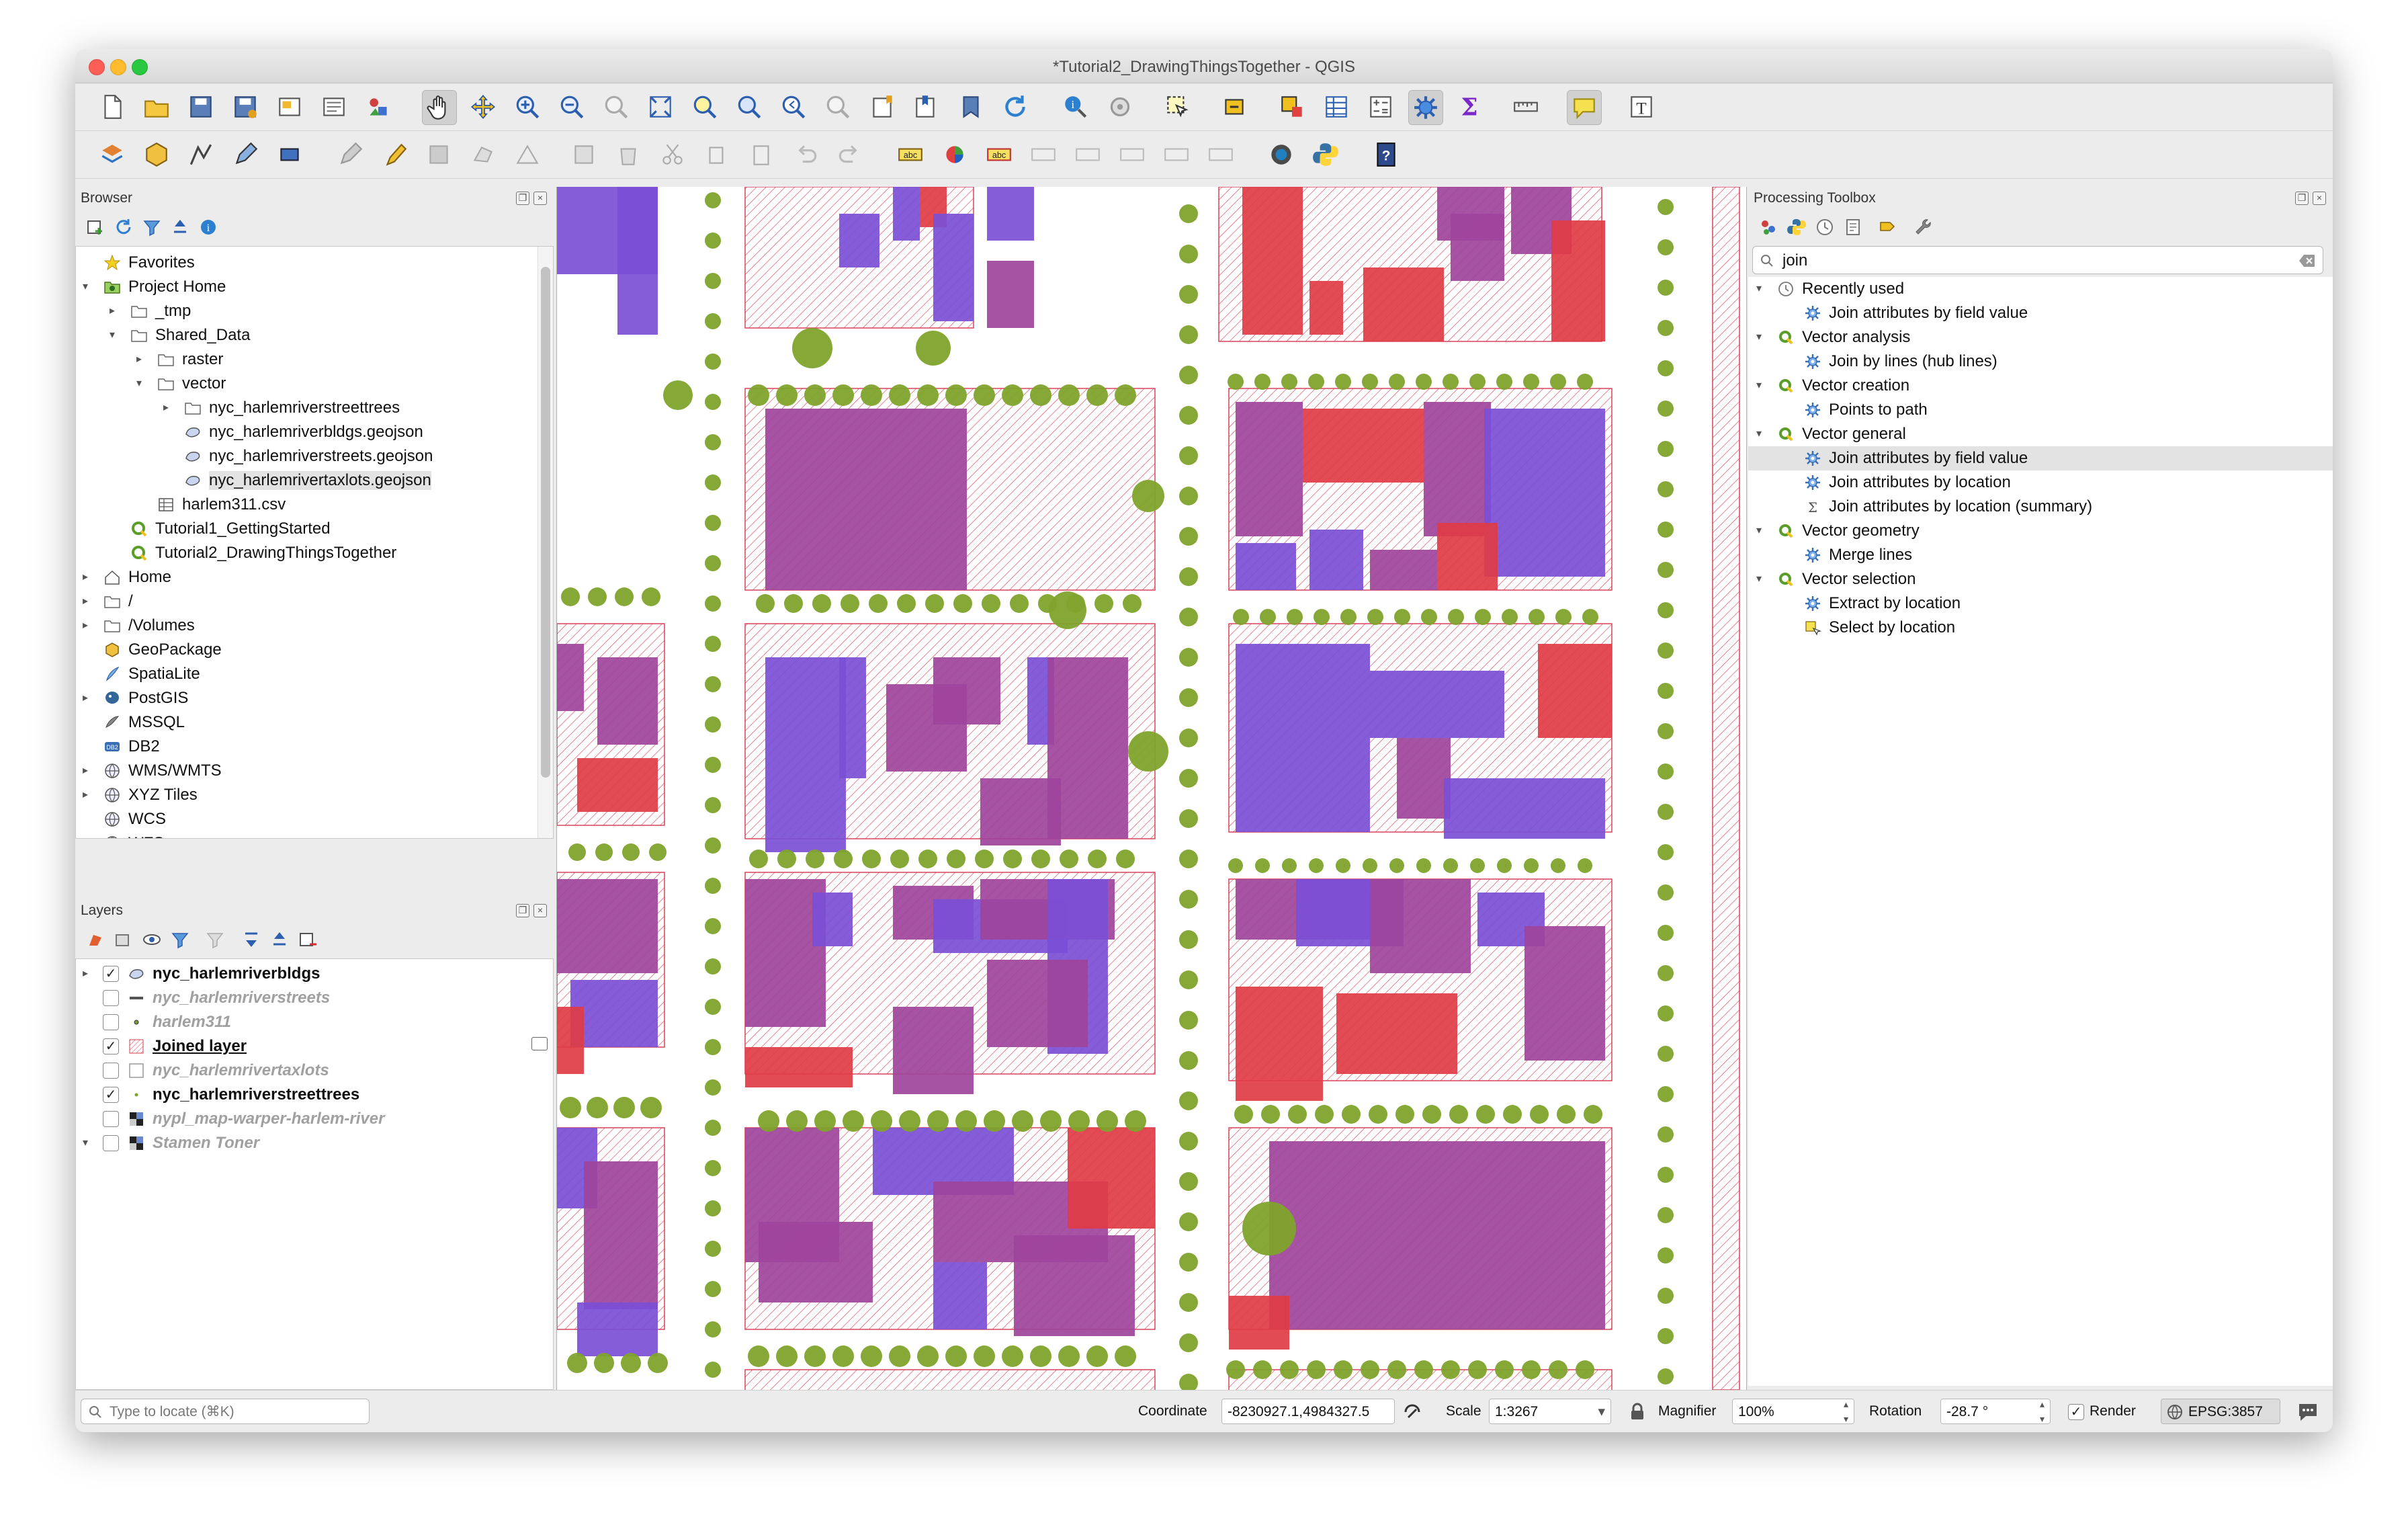 The width and height of the screenshot is (2408, 1531). I want to click on open-project-icon, so click(156, 107).